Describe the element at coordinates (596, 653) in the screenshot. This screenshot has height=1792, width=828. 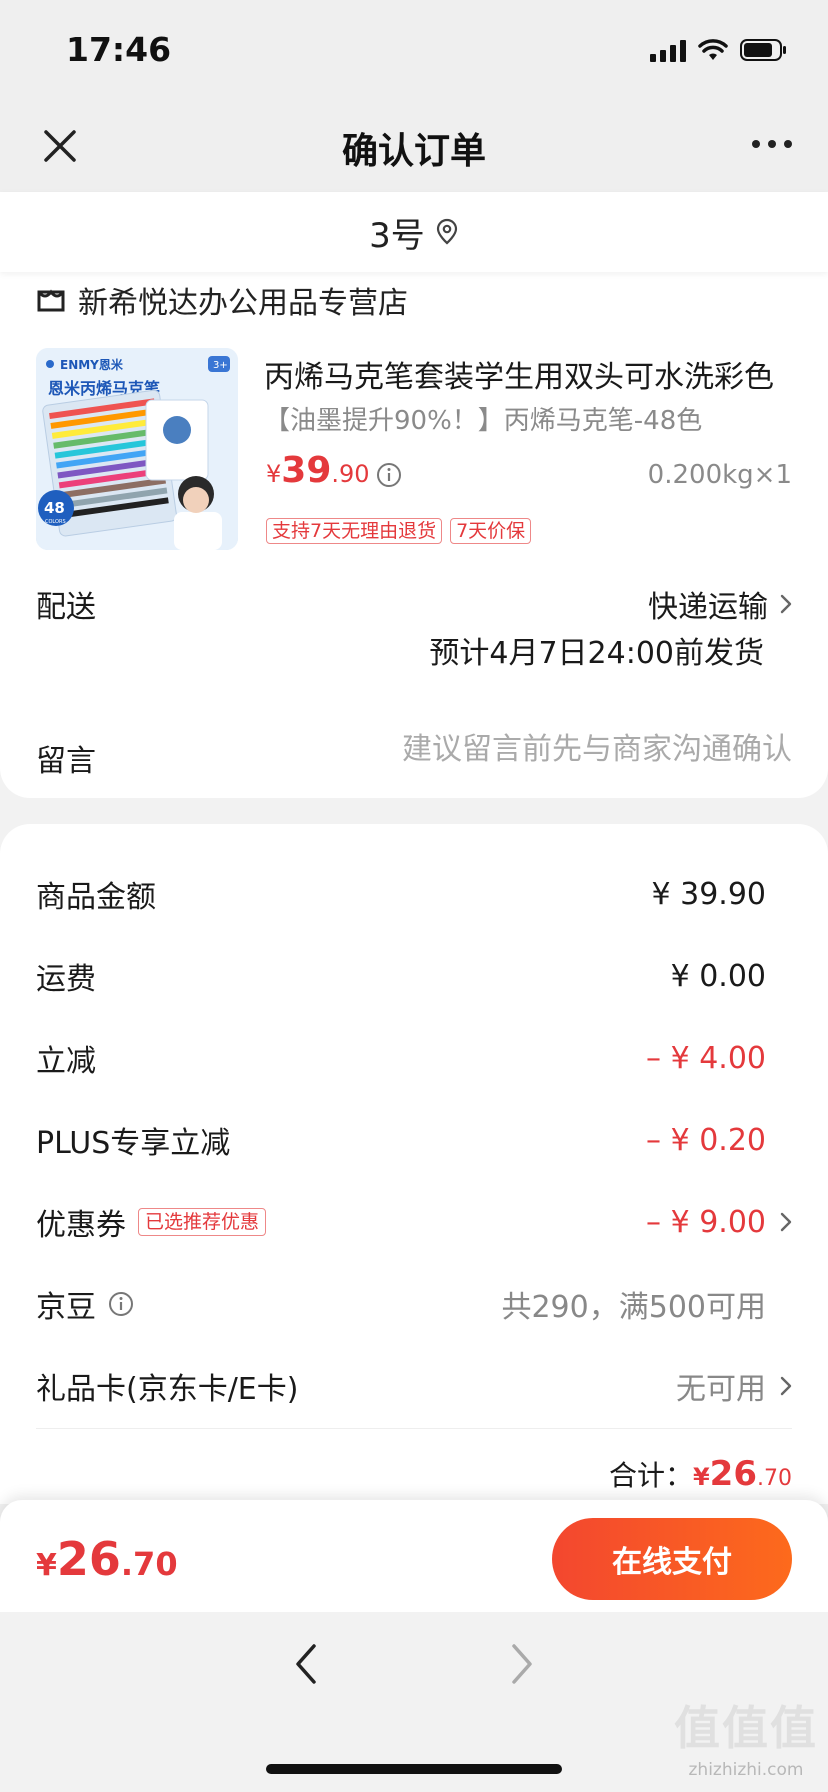
I see `delivery-eta: 预计4月7日24:00前发货` at that location.